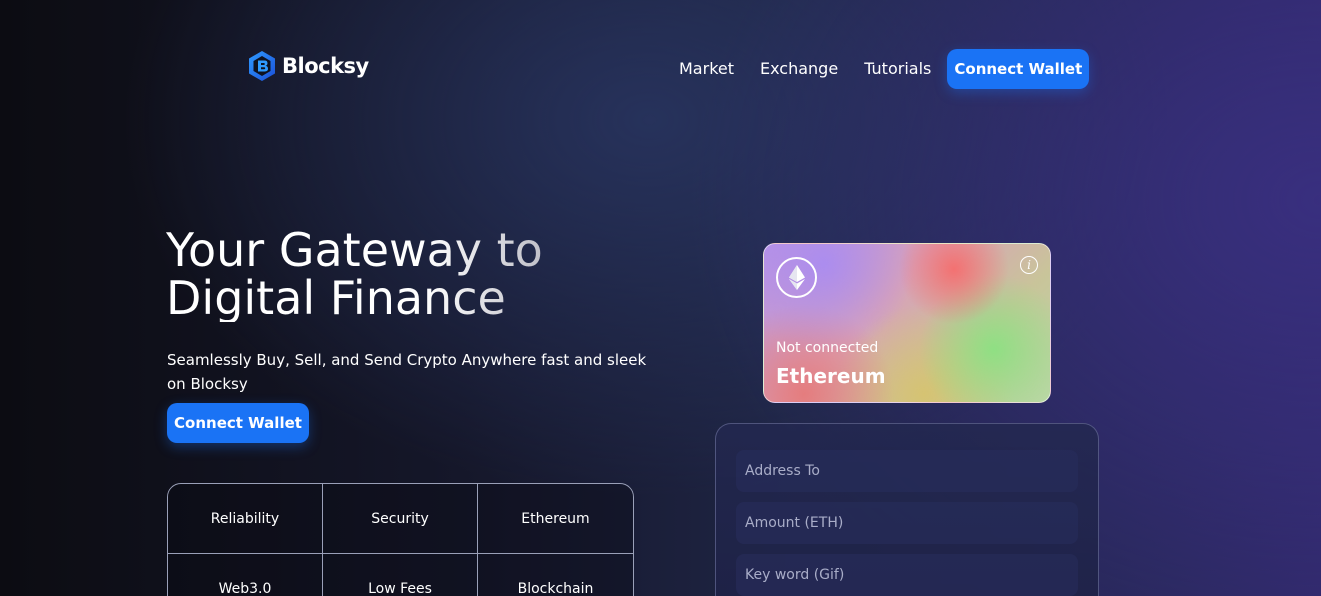 The image size is (1321, 596). I want to click on nav-link-exchange: Exchange, so click(799, 69).